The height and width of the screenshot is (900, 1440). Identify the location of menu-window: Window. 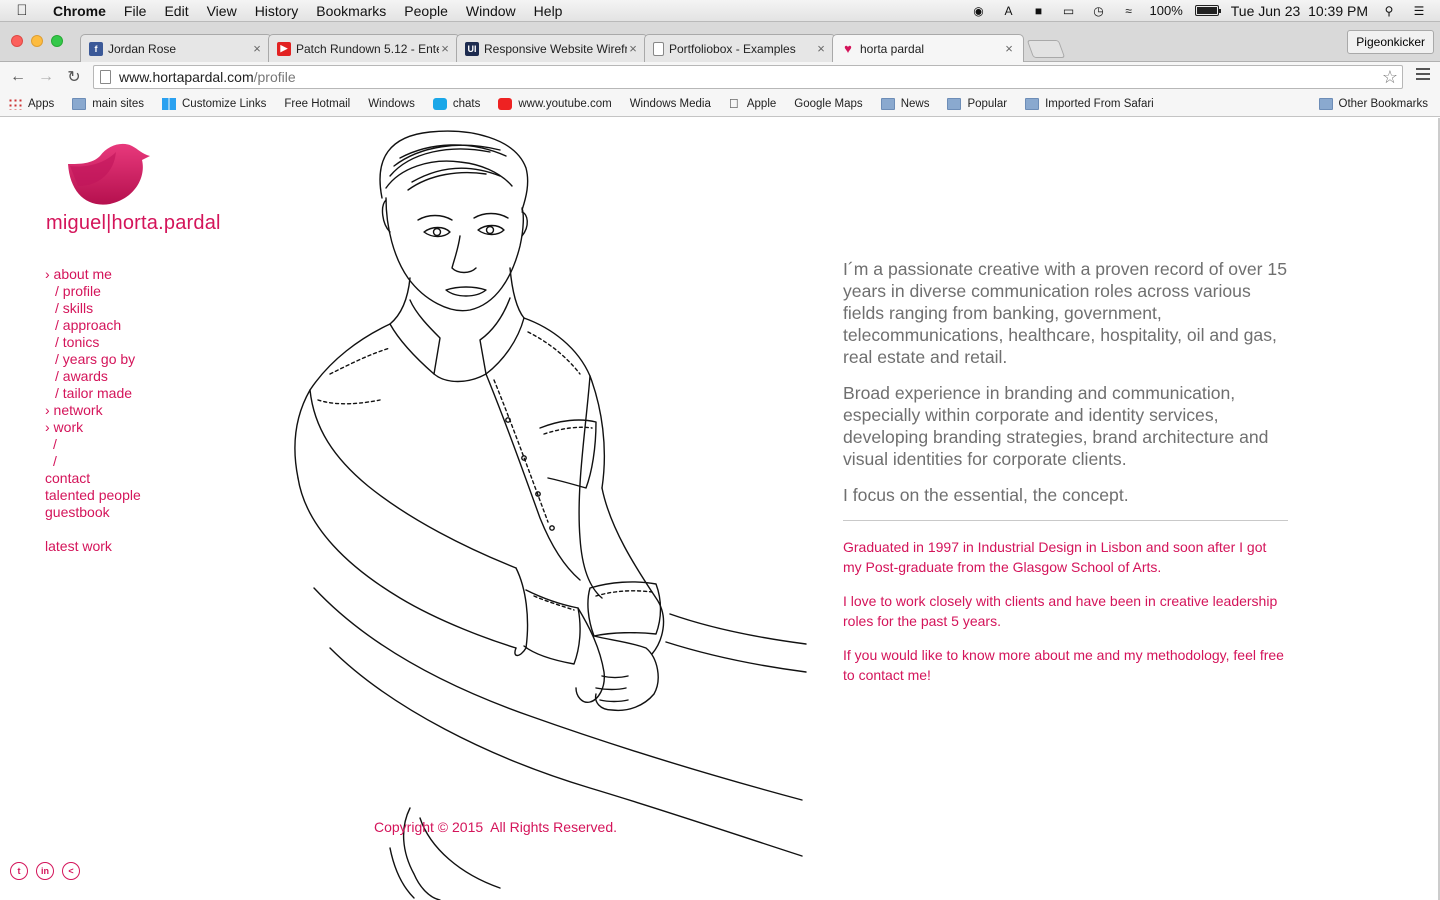
(491, 11).